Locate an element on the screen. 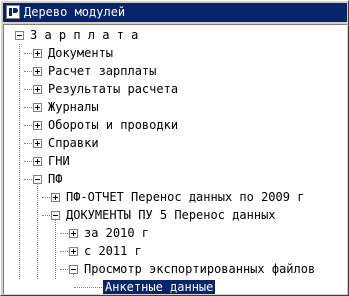 The height and width of the screenshot is (296, 349). tree-item-gni: ГНИ is located at coordinates (59, 161).